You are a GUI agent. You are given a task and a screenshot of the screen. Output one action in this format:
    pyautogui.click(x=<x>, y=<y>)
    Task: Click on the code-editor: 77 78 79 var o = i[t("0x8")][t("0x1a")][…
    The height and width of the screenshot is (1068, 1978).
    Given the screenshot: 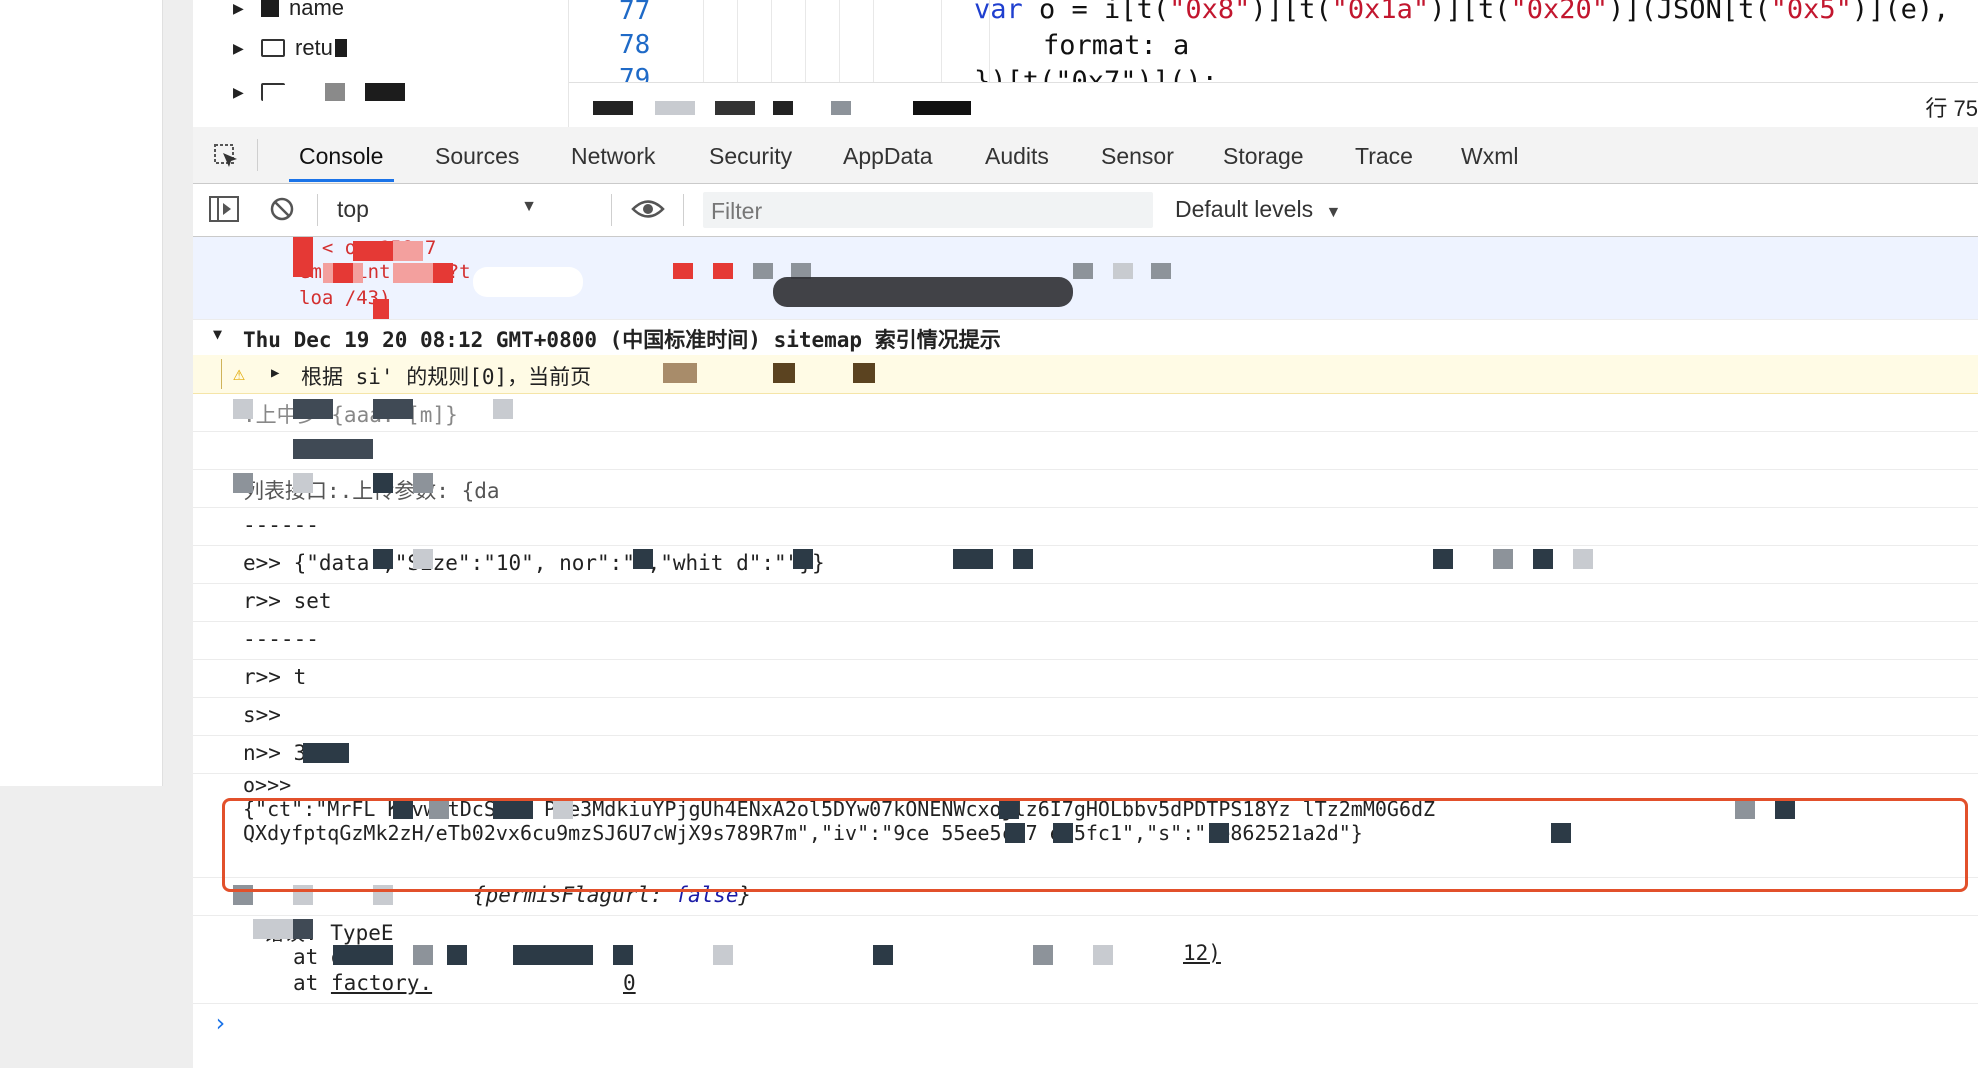 What is the action you would take?
    pyautogui.click(x=1273, y=41)
    